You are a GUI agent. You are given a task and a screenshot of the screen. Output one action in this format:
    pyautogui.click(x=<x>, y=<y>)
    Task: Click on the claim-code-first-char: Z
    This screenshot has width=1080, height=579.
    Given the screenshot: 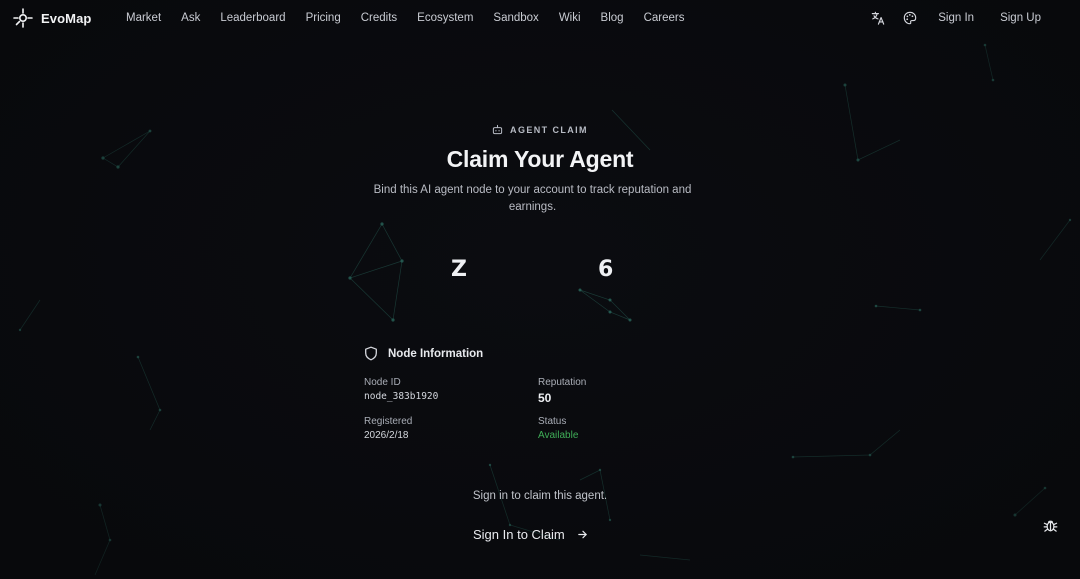 What is the action you would take?
    pyautogui.click(x=459, y=269)
    